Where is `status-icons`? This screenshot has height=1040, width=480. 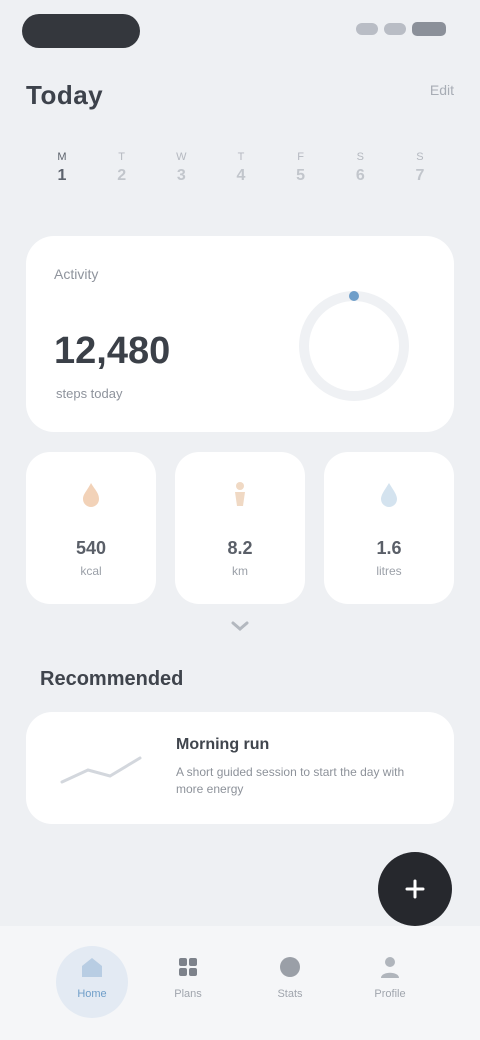
status-icons is located at coordinates (401, 29).